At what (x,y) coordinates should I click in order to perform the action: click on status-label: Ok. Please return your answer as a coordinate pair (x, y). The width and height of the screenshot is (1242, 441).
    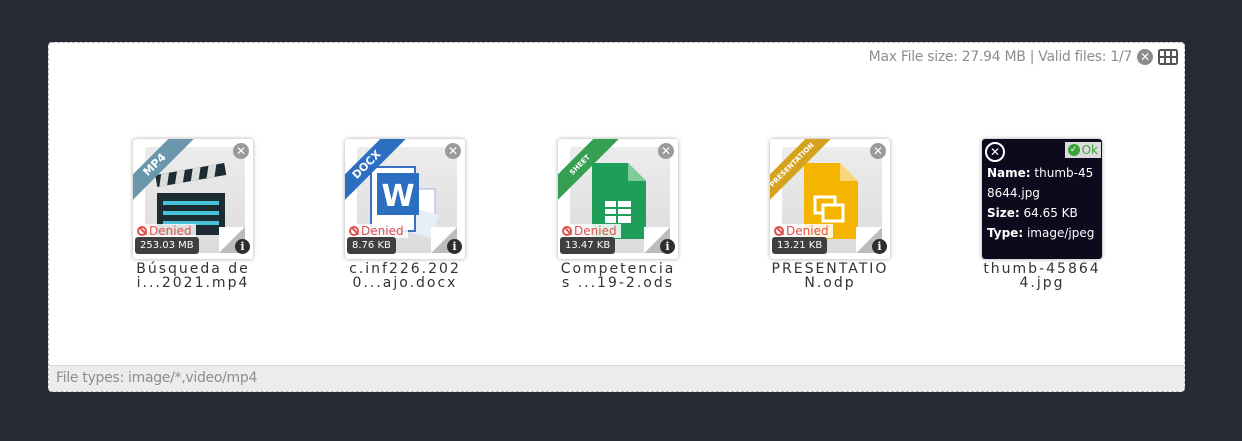
    Looking at the image, I should click on (1089, 150).